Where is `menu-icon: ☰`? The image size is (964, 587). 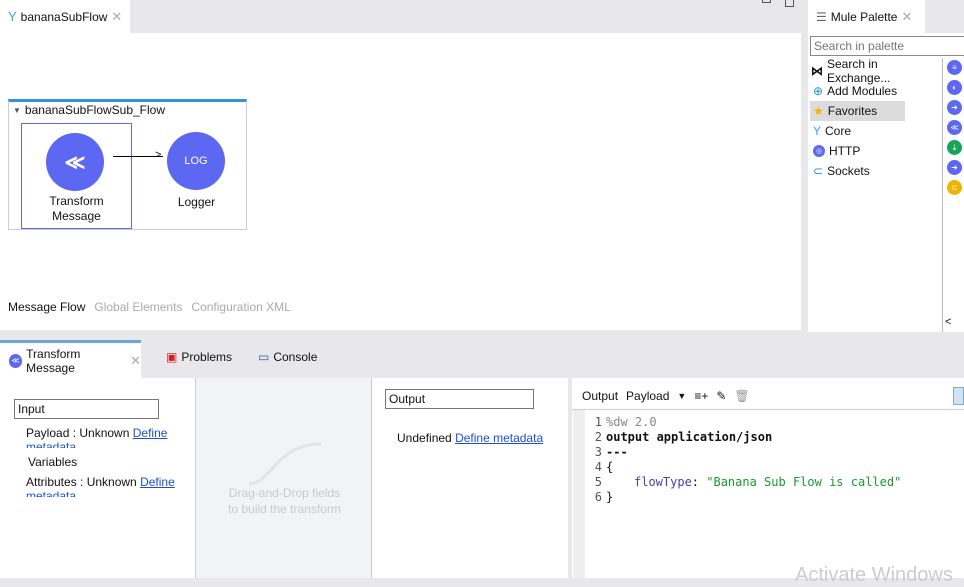
menu-icon: ☰ is located at coordinates (821, 16).